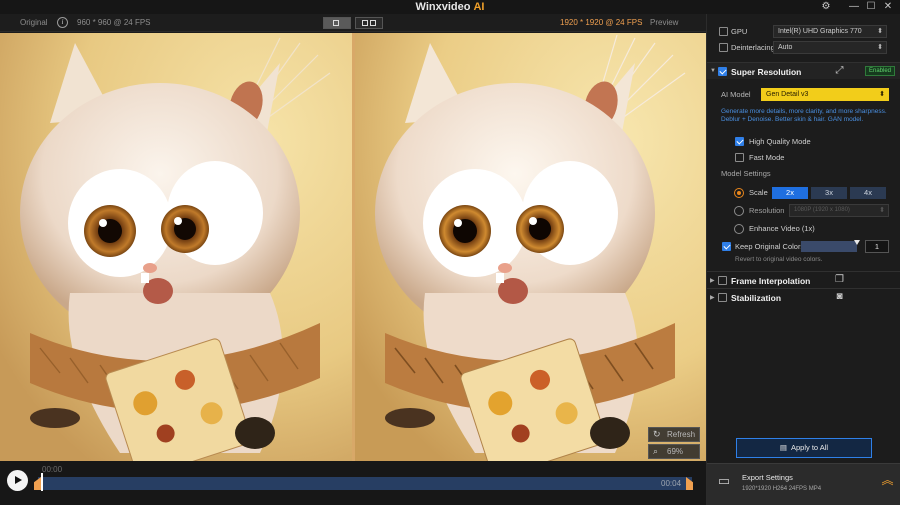 The width and height of the screenshot is (900, 505). I want to click on high-quality-label: High Quality Mode, so click(780, 141).